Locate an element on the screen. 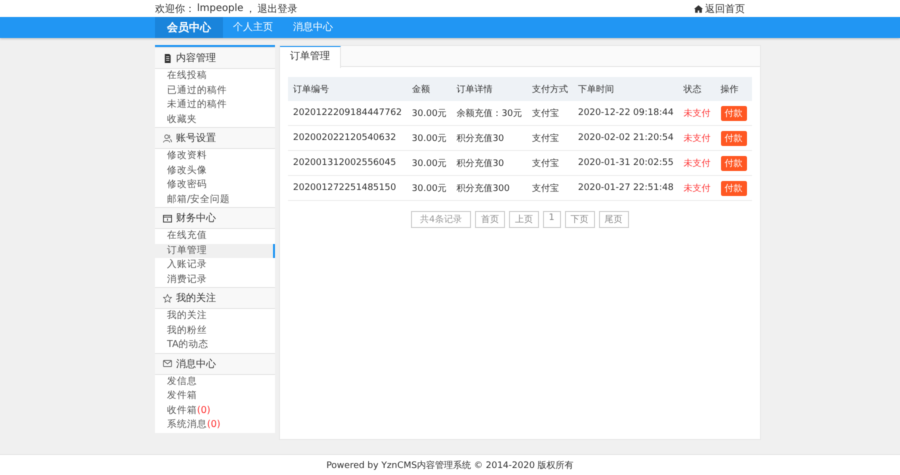 This screenshot has width=900, height=475. table-cell: 余额充值：30元 is located at coordinates (490, 113).